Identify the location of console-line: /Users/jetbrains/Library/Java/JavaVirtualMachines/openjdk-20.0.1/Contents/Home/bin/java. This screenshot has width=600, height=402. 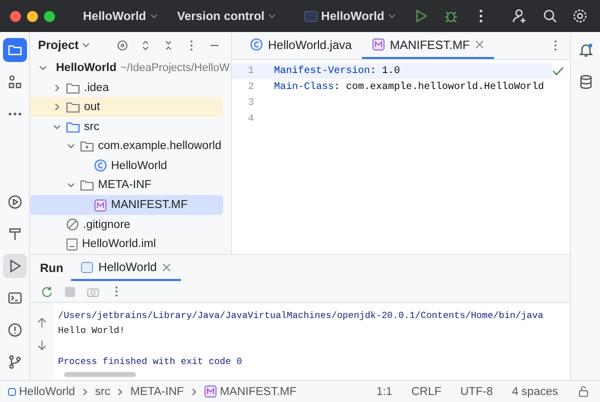
(301, 316).